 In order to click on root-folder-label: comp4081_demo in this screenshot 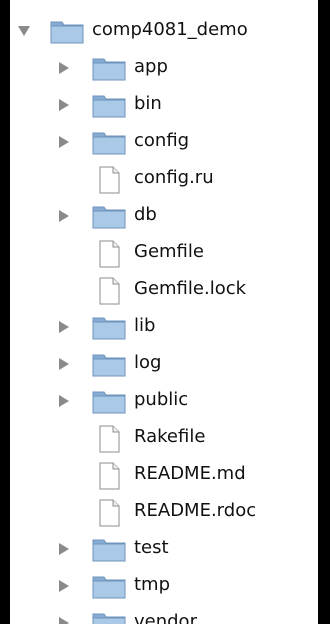, I will do `click(170, 29)`.